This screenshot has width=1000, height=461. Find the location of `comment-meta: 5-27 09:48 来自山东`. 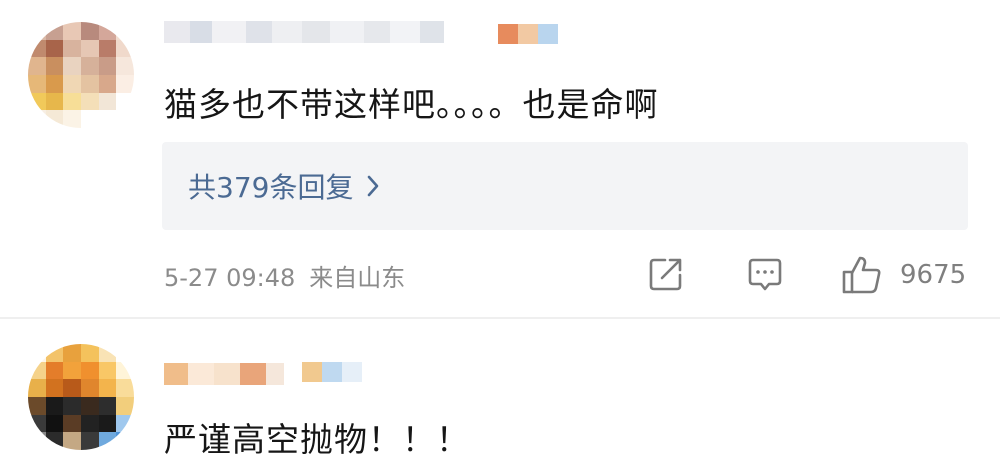

comment-meta: 5-27 09:48 来自山东 is located at coordinates (284, 275).